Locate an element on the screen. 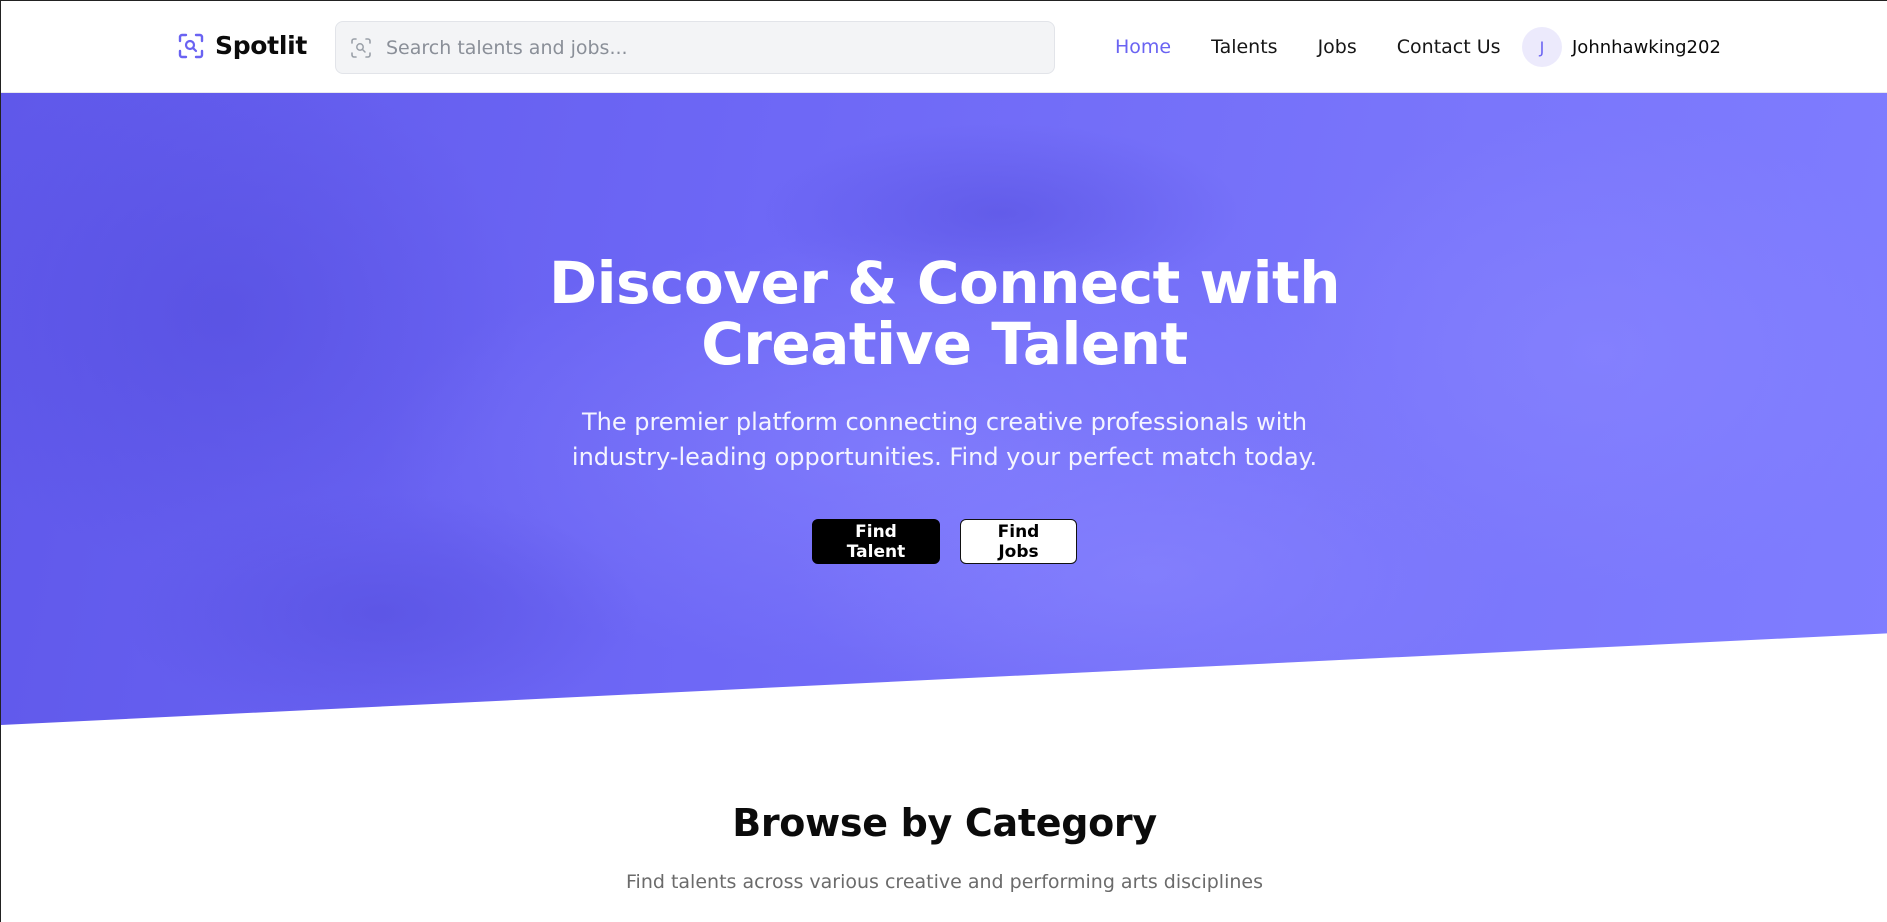 The width and height of the screenshot is (1887, 922). nav-link-jobs: Jobs is located at coordinates (1337, 47).